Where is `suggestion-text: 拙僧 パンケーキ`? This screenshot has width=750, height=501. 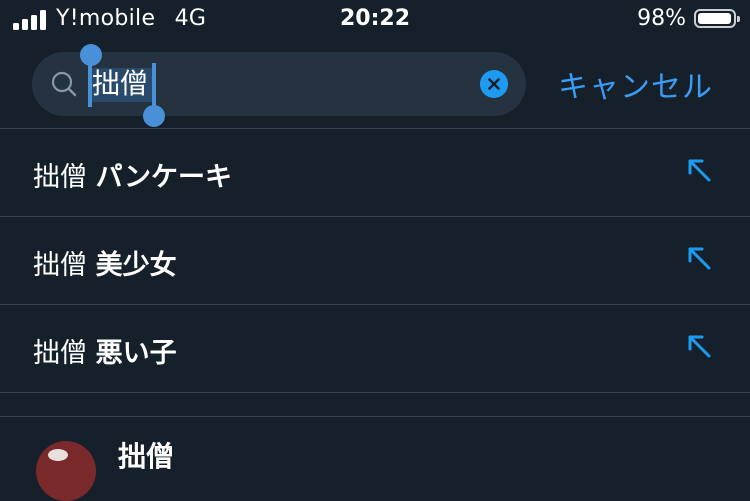
suggestion-text: 拙僧 パンケーキ is located at coordinates (132, 174).